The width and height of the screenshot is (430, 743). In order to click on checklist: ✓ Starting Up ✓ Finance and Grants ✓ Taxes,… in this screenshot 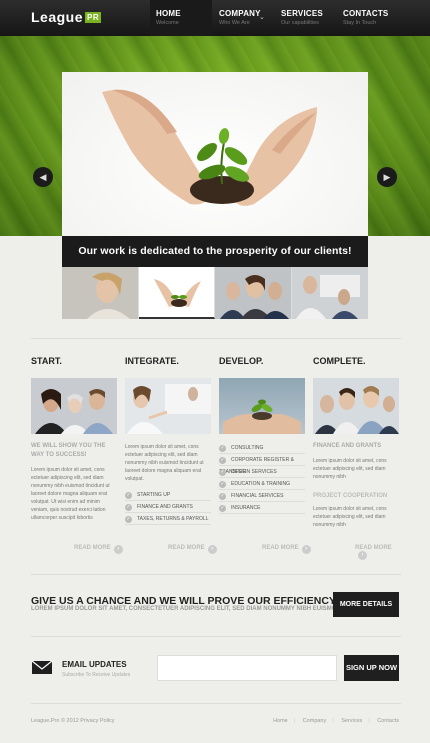, I will do `click(168, 507)`.